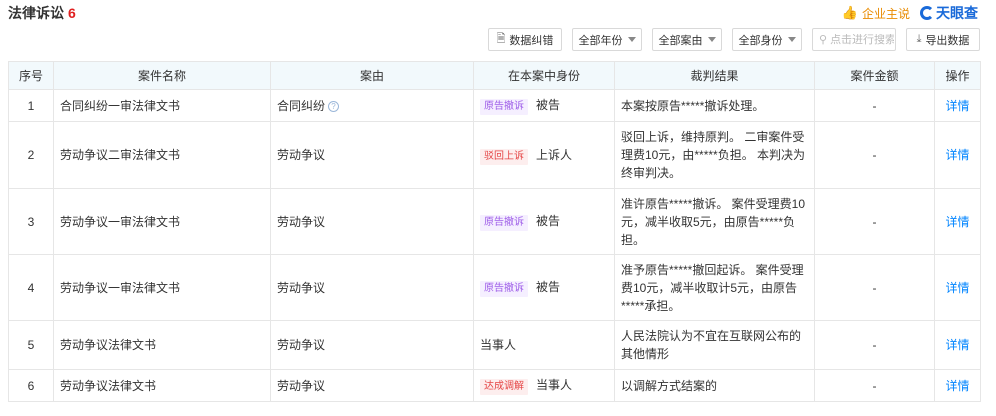  What do you see at coordinates (31, 345) in the screenshot?
I see `row-number: 5` at bounding box center [31, 345].